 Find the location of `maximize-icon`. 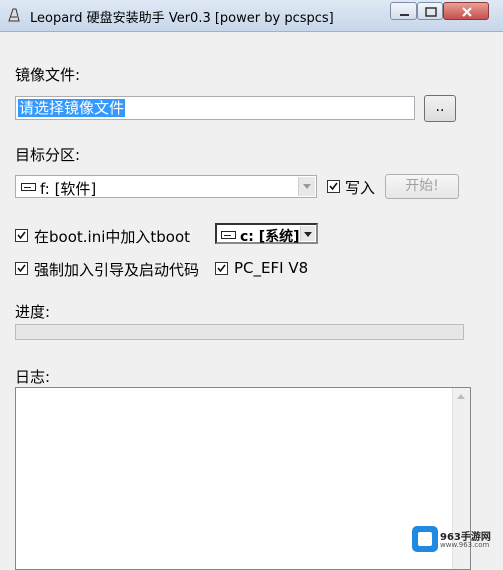

maximize-icon is located at coordinates (431, 12).